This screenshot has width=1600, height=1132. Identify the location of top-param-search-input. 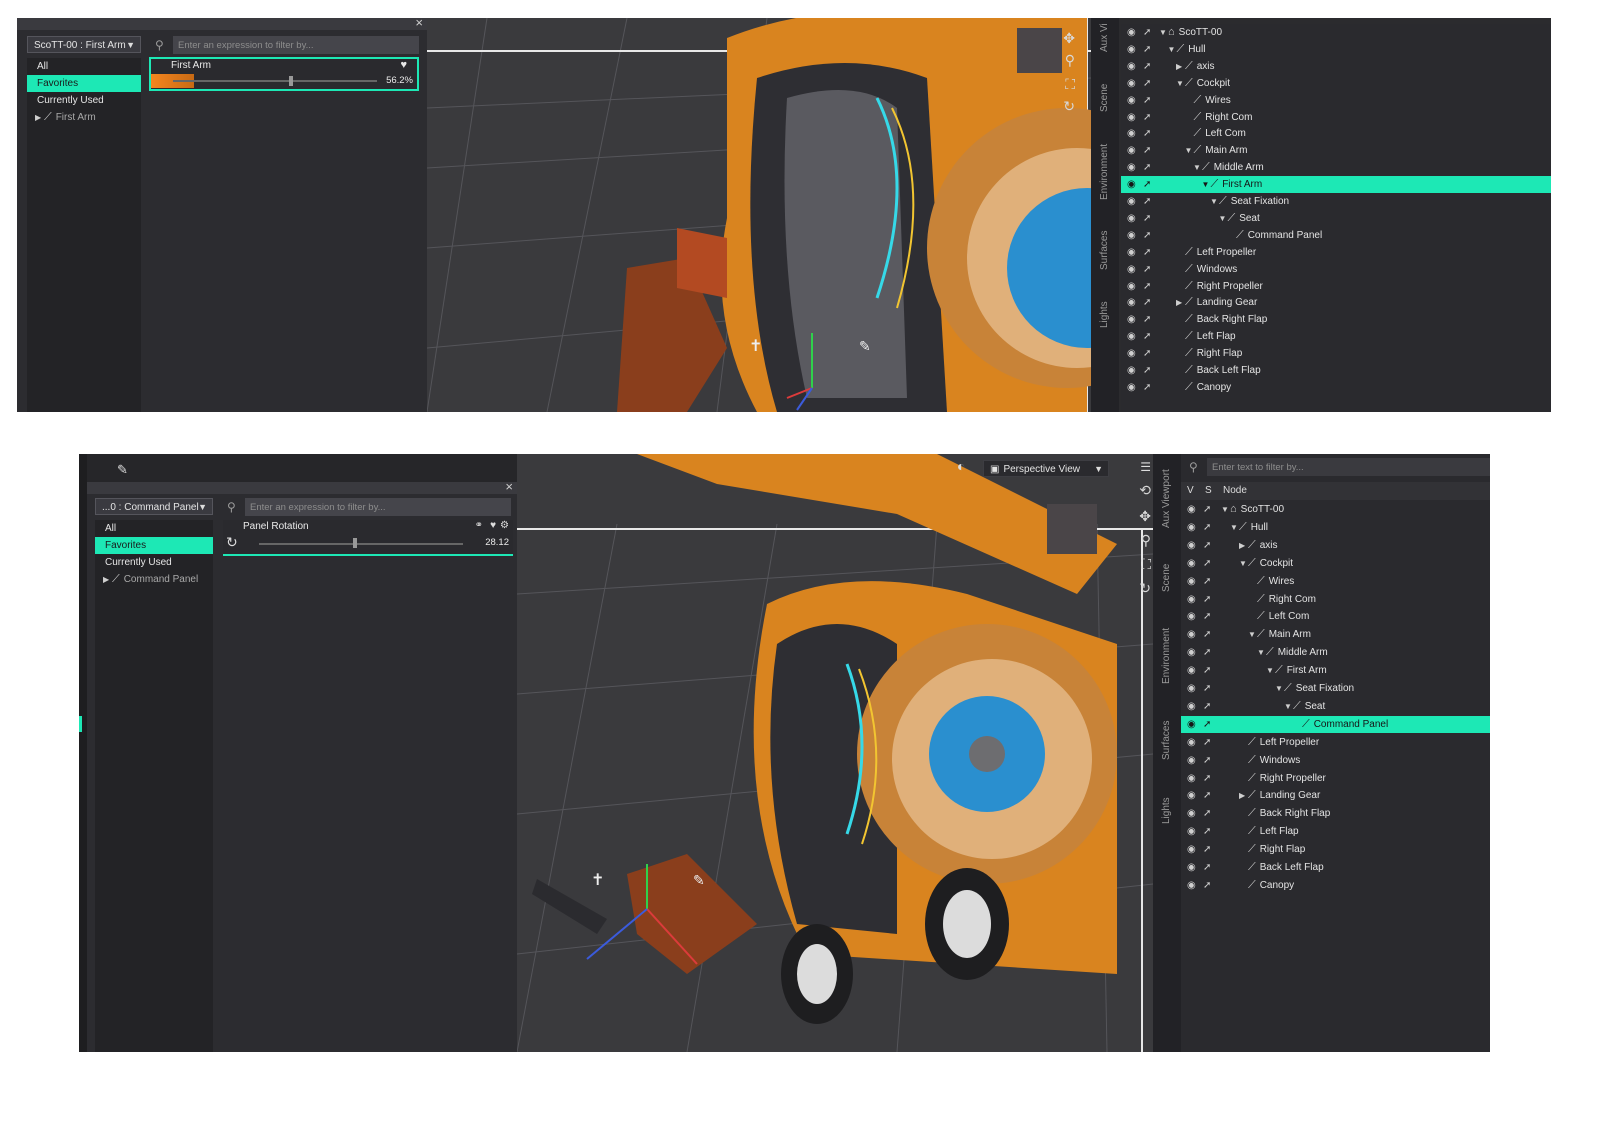
(296, 45).